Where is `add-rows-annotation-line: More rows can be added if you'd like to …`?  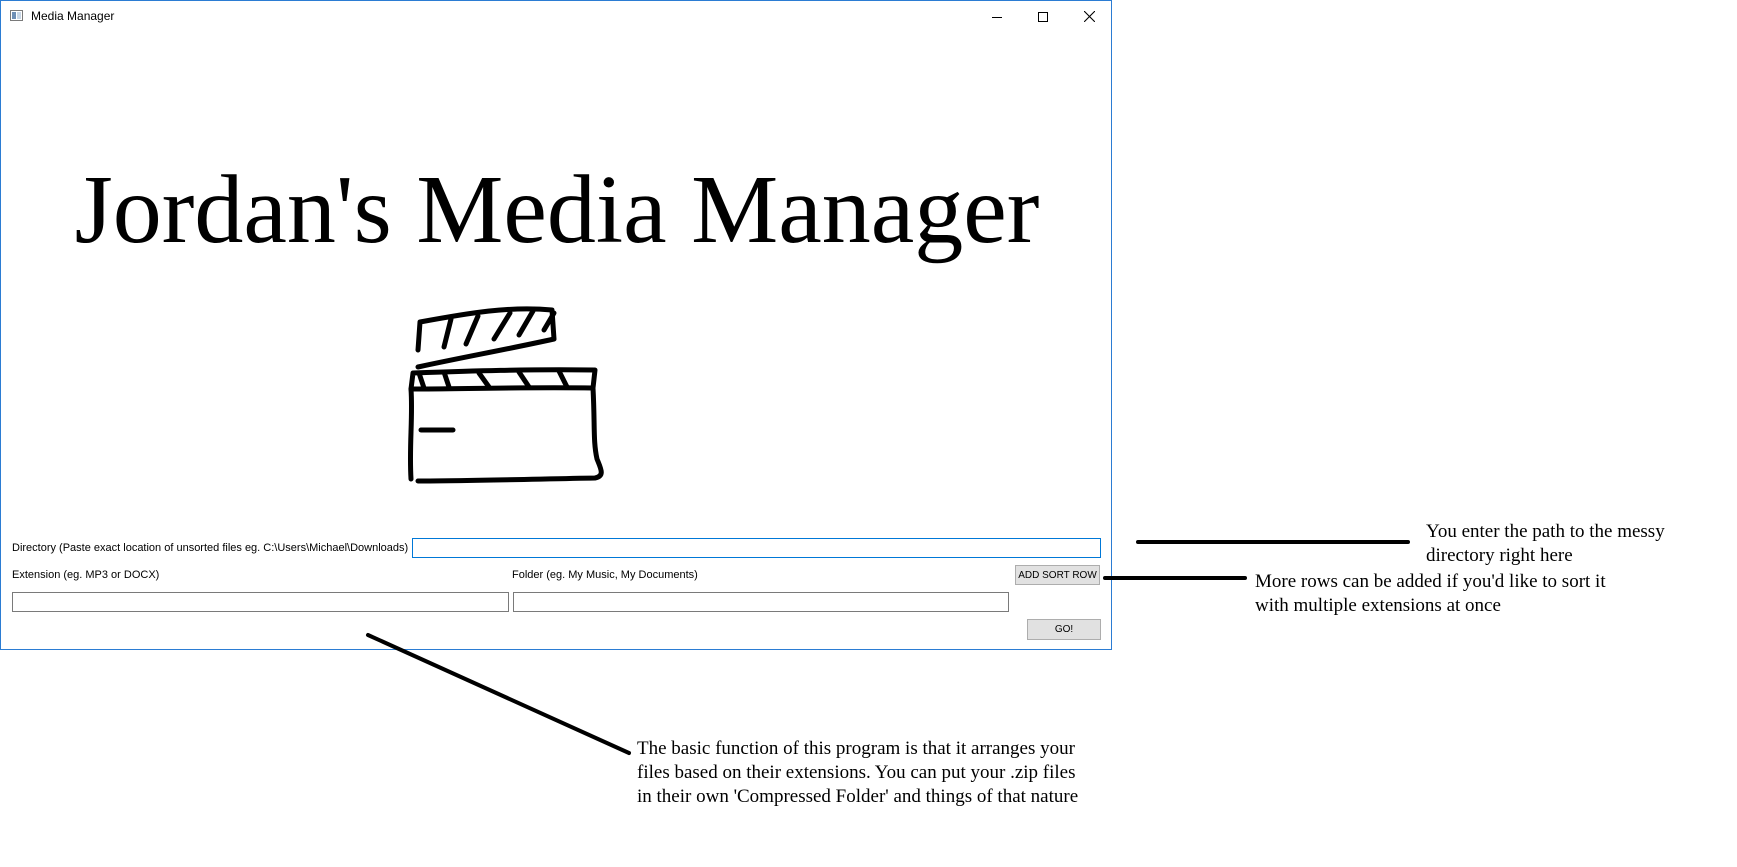 add-rows-annotation-line: More rows can be added if you'd like to … is located at coordinates (1430, 581).